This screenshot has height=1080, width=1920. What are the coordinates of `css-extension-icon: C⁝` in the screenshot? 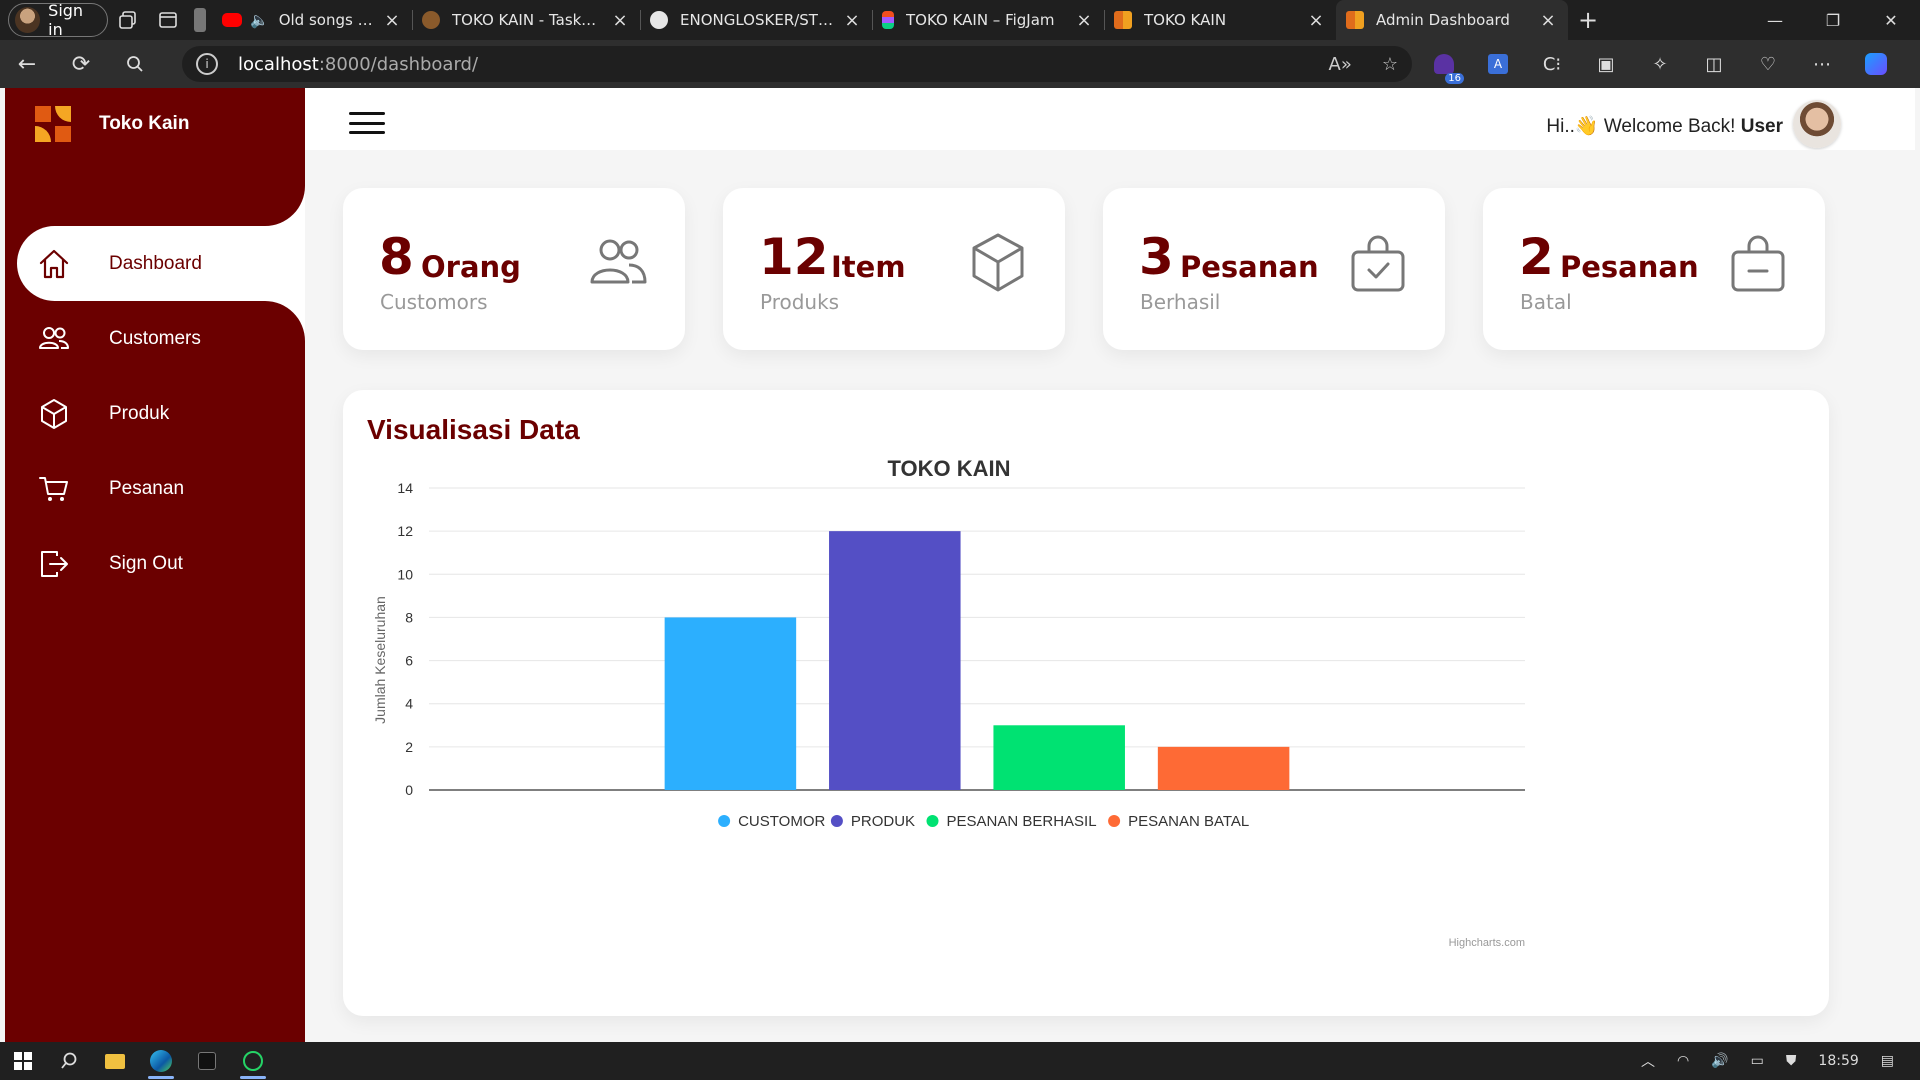 It's located at (1552, 64).